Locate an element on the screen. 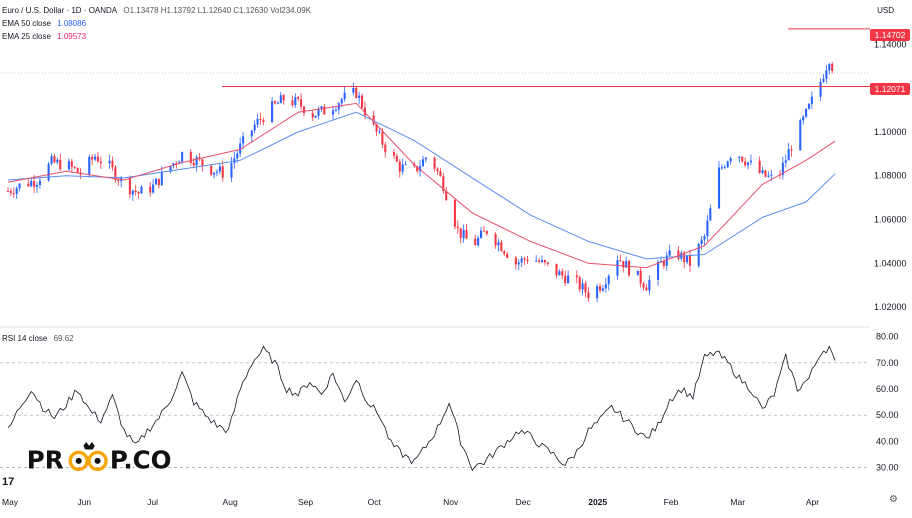 This screenshot has width=912, height=518. month-label: Mar is located at coordinates (737, 502).